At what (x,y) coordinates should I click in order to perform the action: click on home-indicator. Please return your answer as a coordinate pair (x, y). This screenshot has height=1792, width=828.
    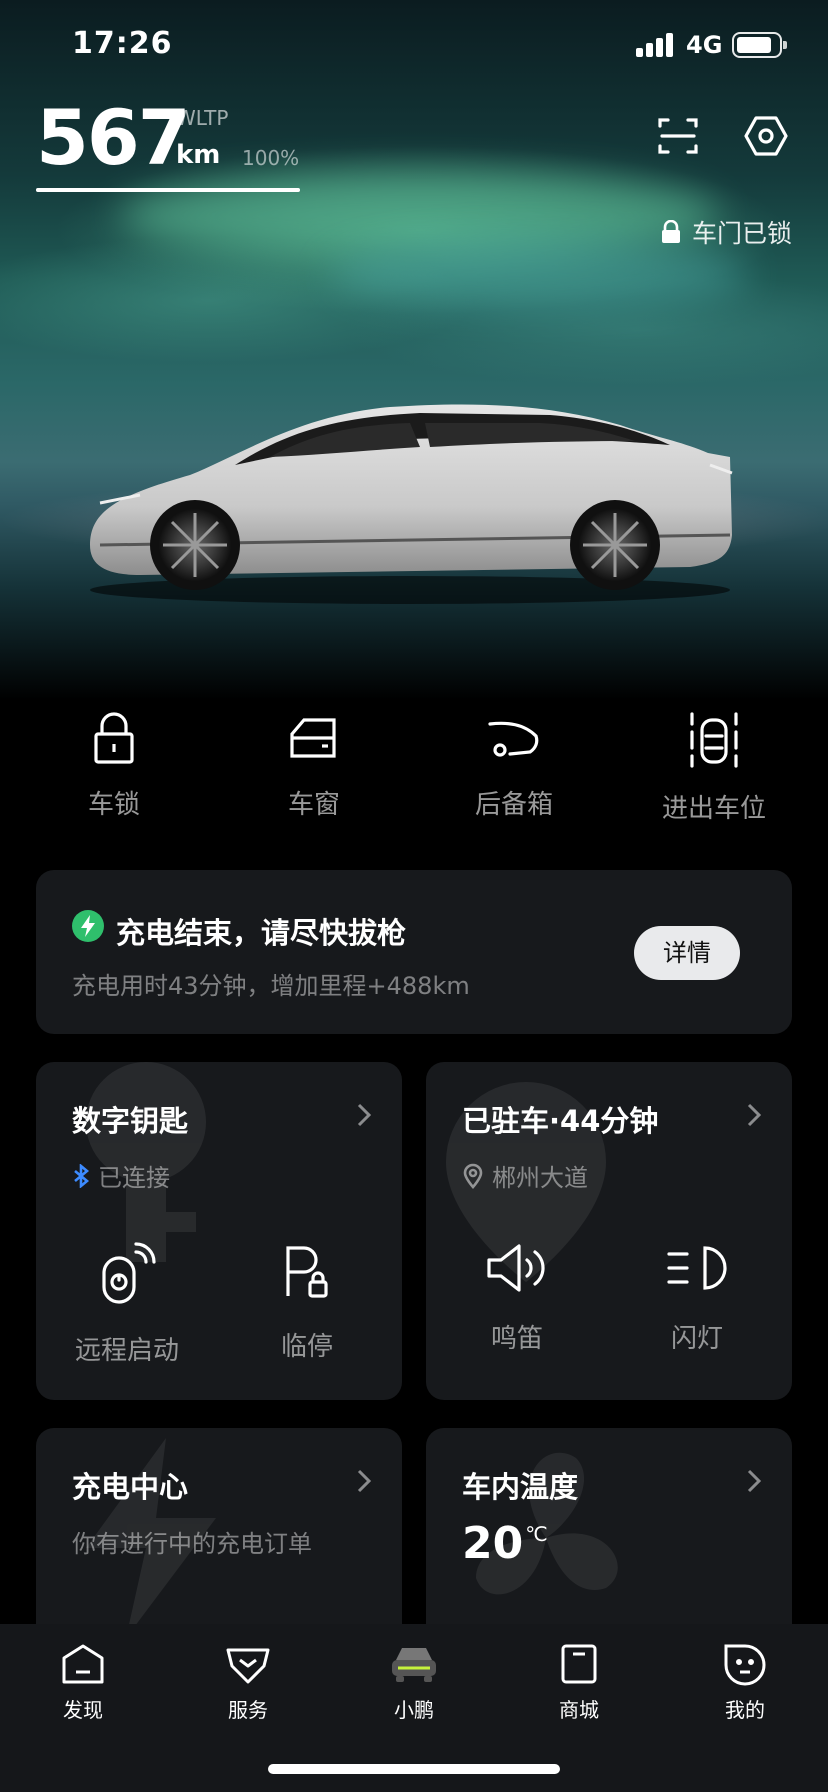
    Looking at the image, I should click on (414, 1769).